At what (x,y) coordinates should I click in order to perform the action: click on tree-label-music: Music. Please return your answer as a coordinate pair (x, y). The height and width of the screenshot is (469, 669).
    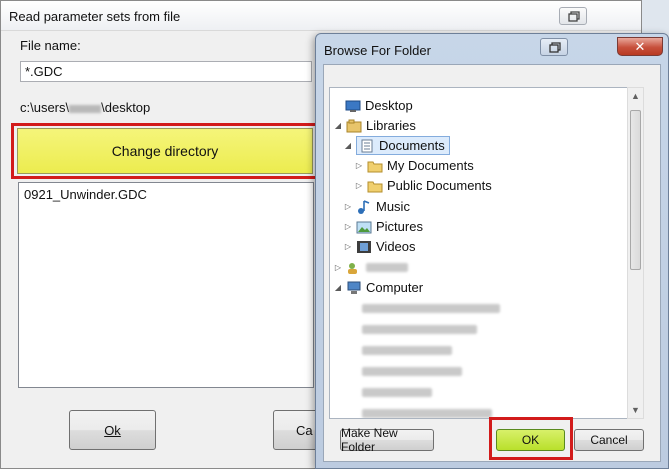
    Looking at the image, I should click on (393, 206).